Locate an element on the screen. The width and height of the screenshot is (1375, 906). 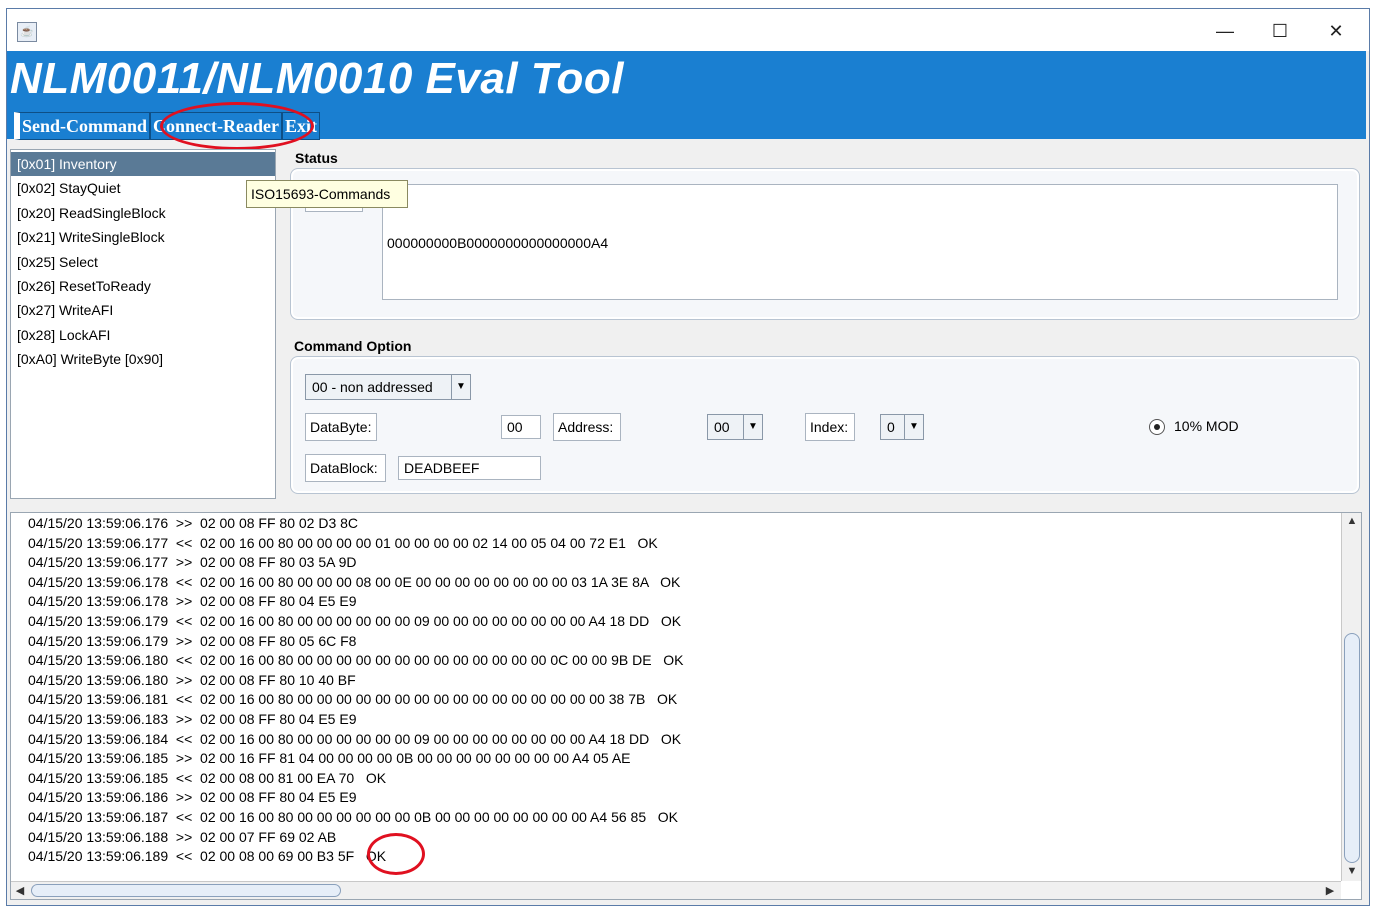
scroll-left-arrow-icon: ◀ is located at coordinates (20, 890).